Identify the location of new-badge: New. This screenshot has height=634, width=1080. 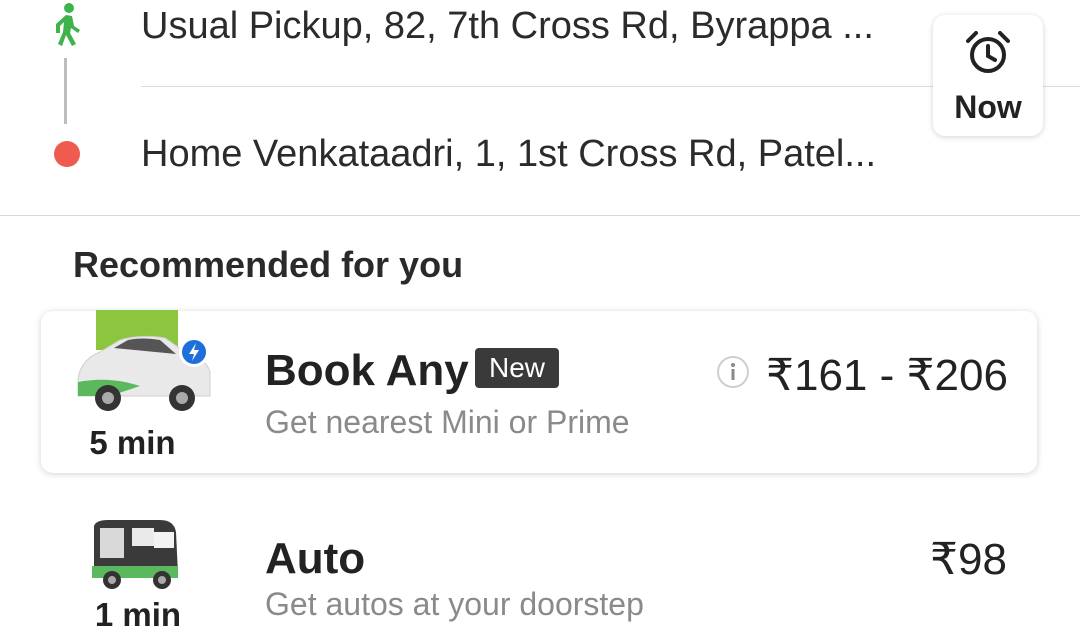
(517, 368).